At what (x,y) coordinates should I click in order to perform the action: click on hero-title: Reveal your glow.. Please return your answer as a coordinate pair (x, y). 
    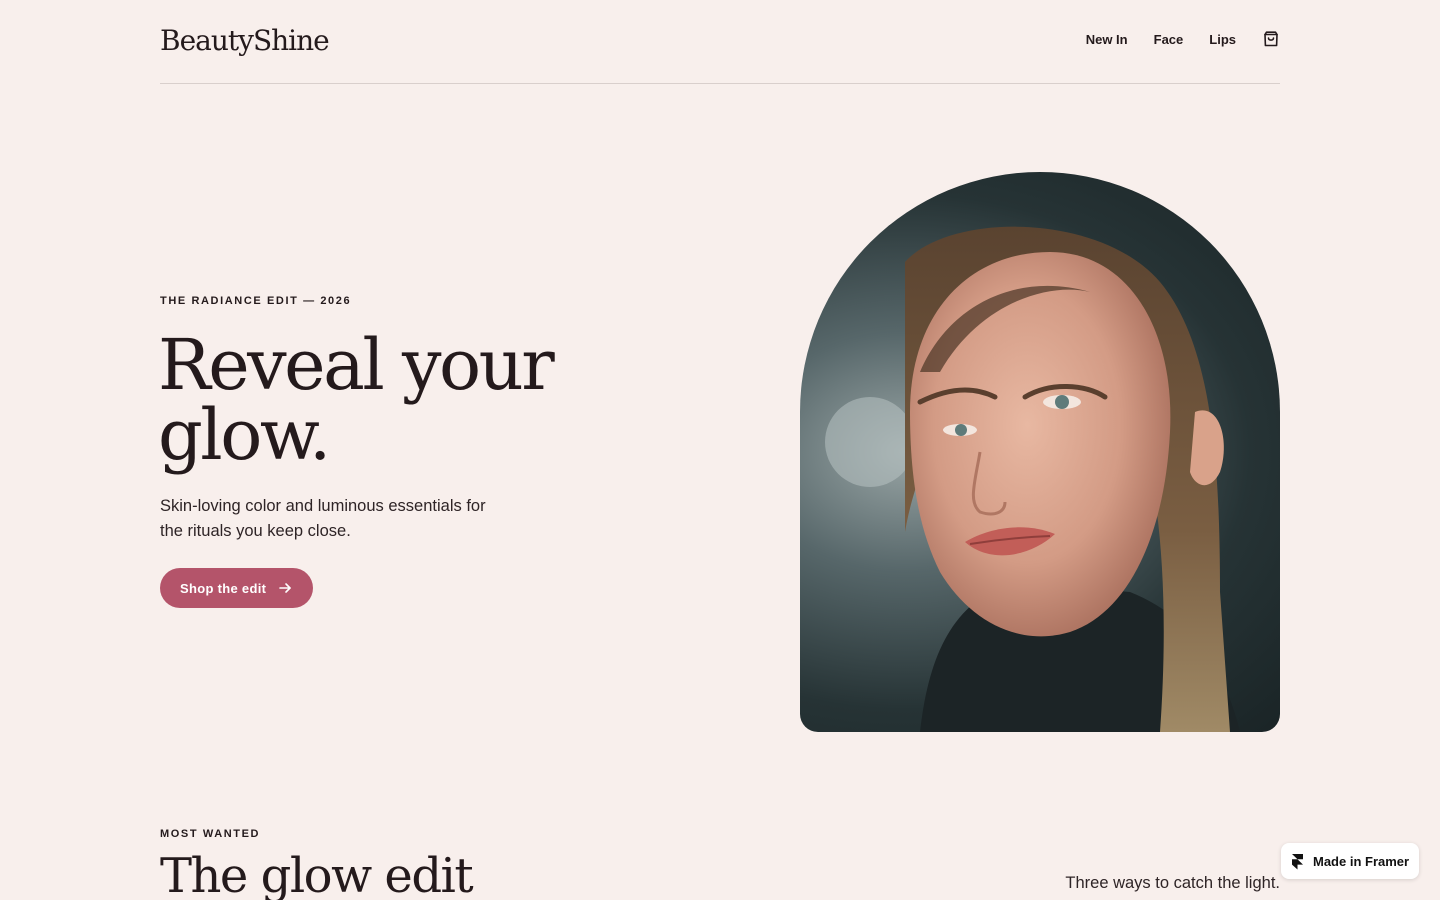
    Looking at the image, I should click on (356, 400).